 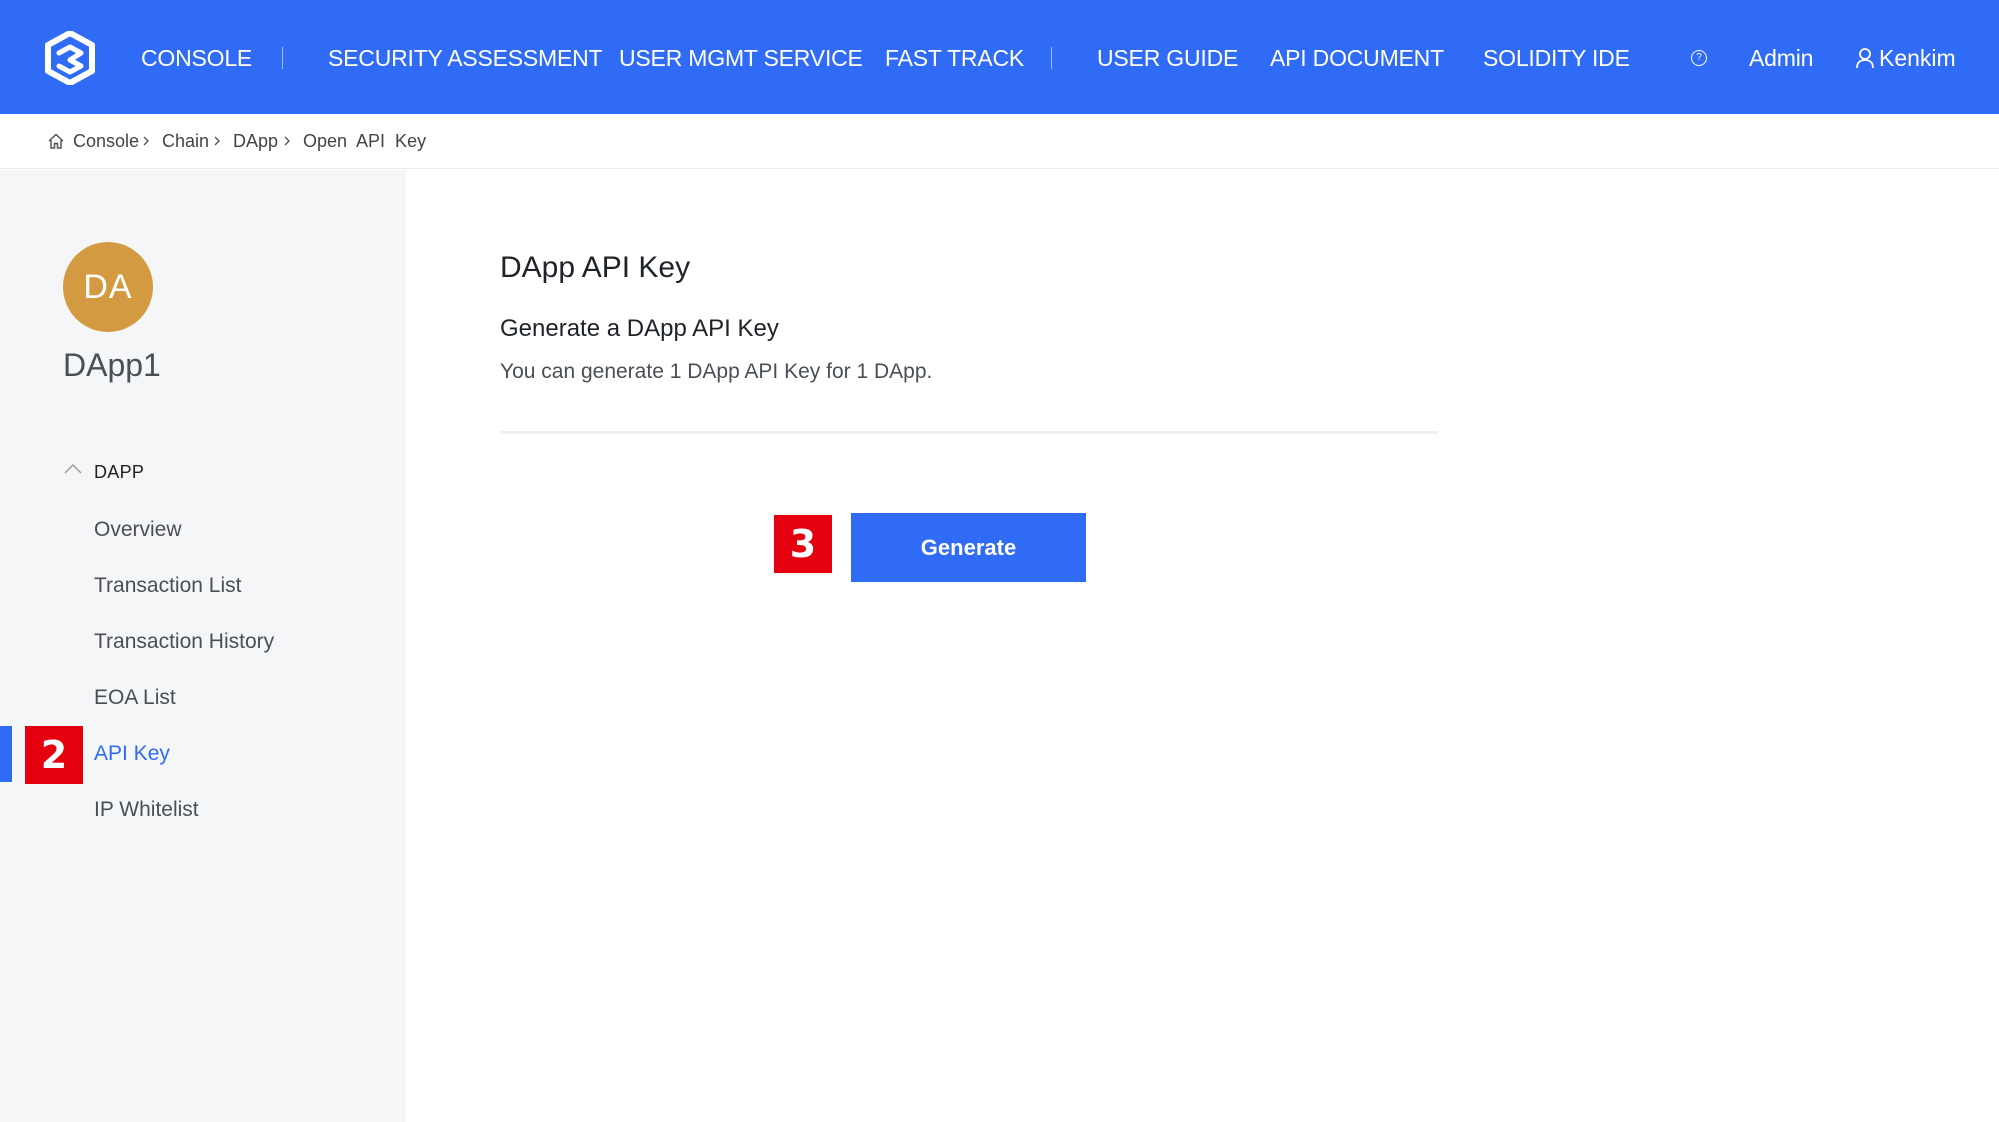 What do you see at coordinates (999, 141) in the screenshot?
I see `breadcrumb: Console Chain DApp Open API Key` at bounding box center [999, 141].